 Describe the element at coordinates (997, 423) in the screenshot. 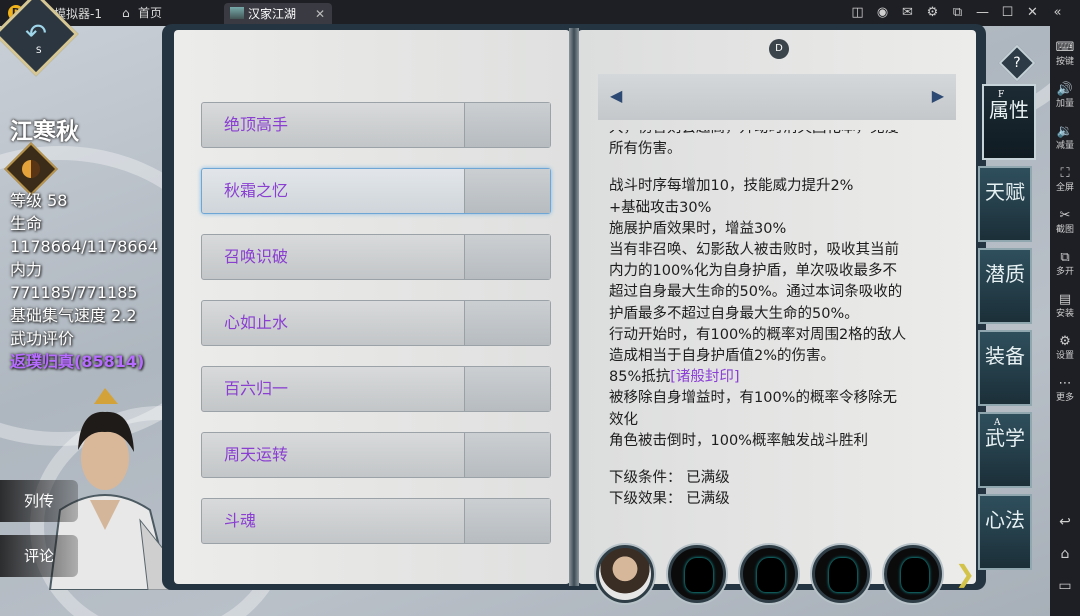

I see `tab-hotkey: A` at that location.